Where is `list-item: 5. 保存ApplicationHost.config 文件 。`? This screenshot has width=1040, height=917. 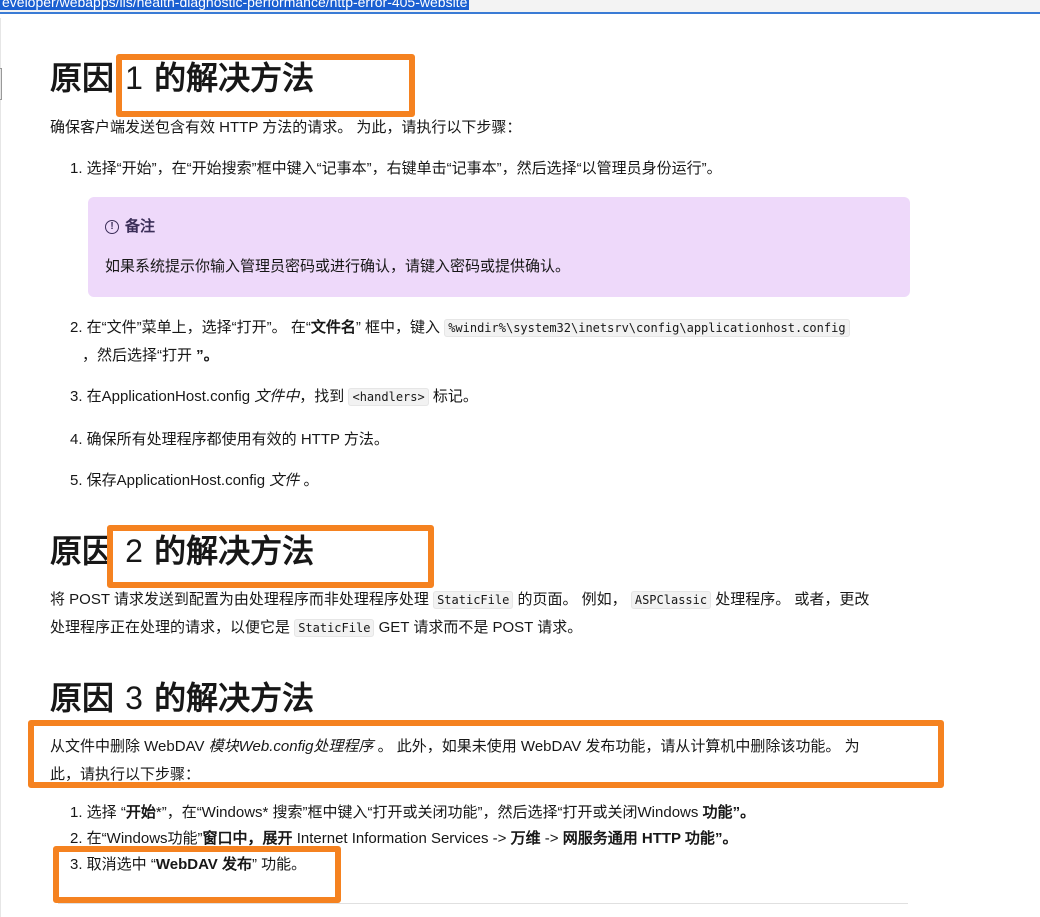
list-item: 5. 保存ApplicationHost.config 文件 。 is located at coordinates (194, 481).